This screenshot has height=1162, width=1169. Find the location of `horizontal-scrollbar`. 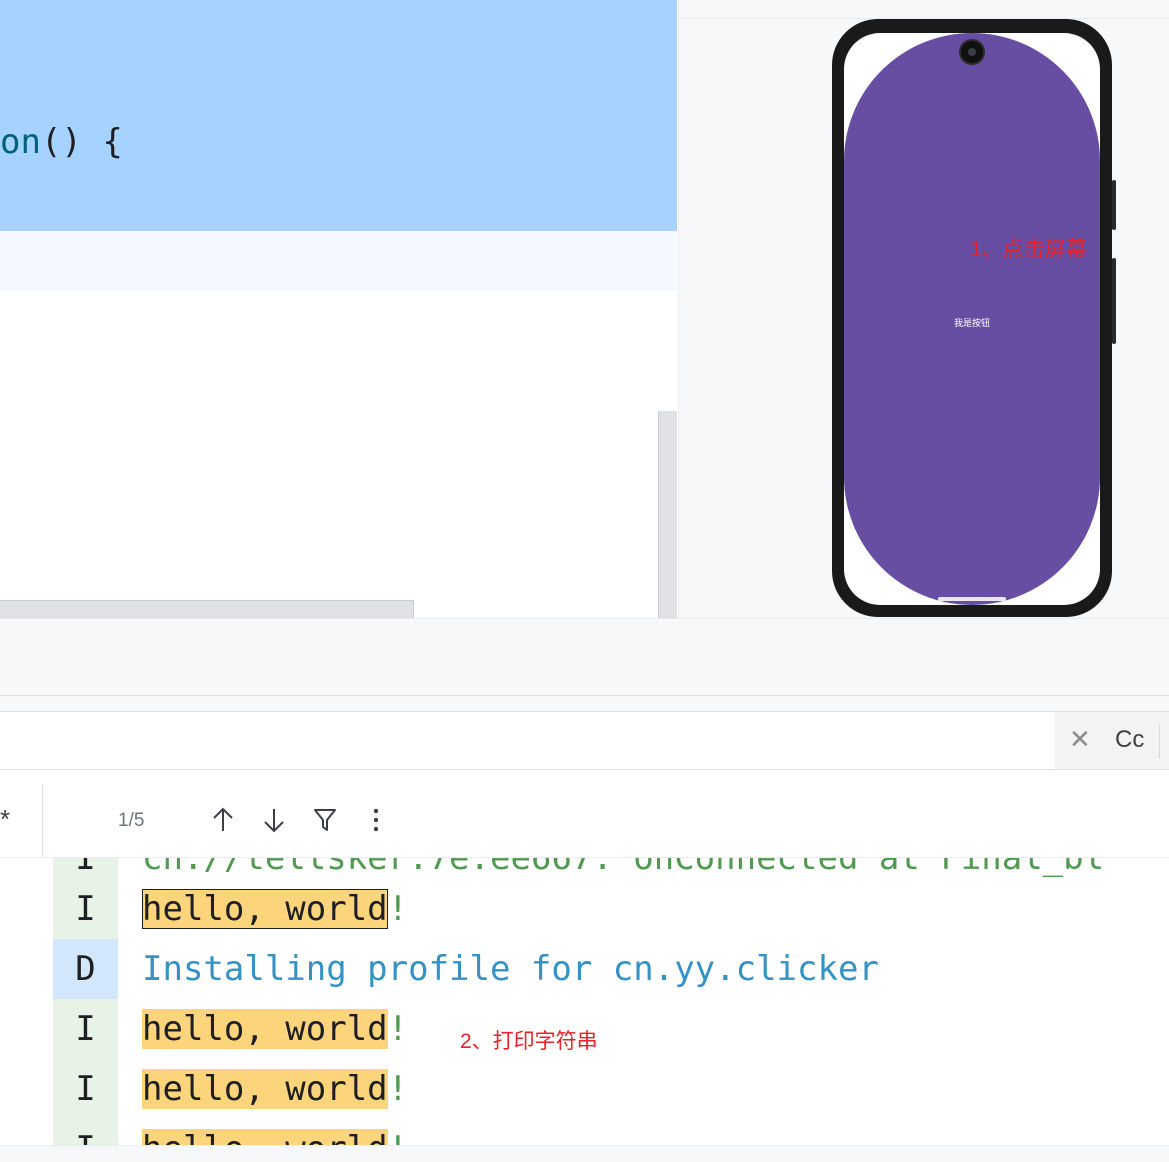

horizontal-scrollbar is located at coordinates (207, 609).